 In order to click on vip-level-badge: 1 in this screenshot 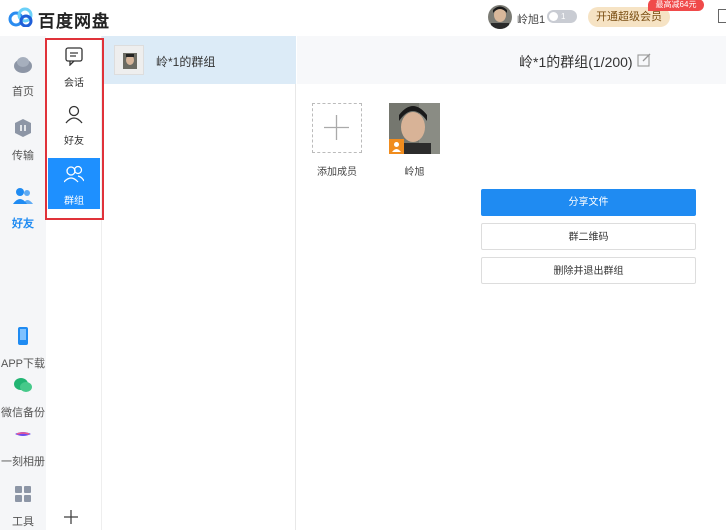, I will do `click(562, 16)`.